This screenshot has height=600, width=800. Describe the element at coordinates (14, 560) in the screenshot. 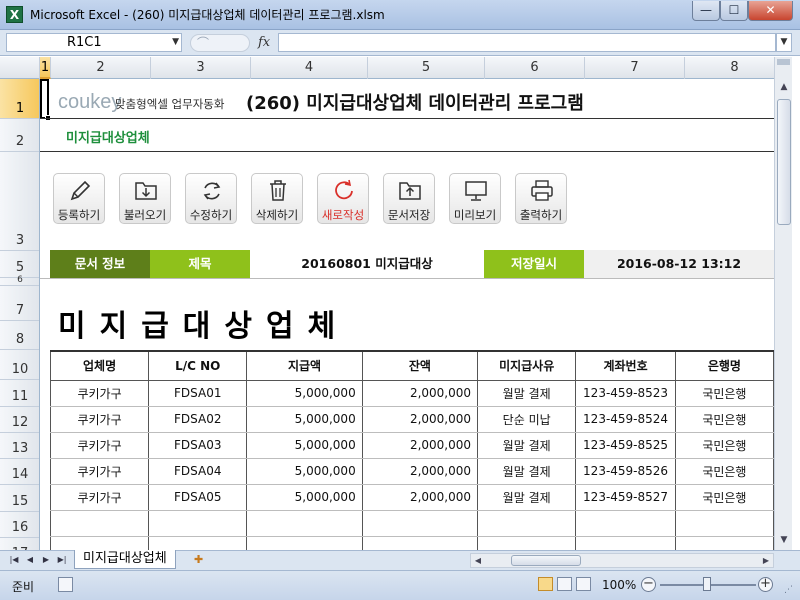

I see `first-sheet-icon: |◀` at that location.